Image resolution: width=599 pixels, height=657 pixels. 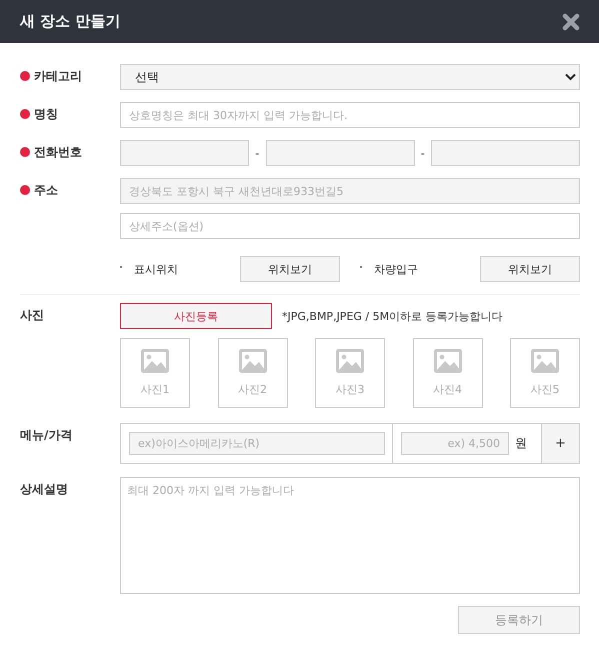 I want to click on photo-slot: 사진1, so click(x=155, y=373).